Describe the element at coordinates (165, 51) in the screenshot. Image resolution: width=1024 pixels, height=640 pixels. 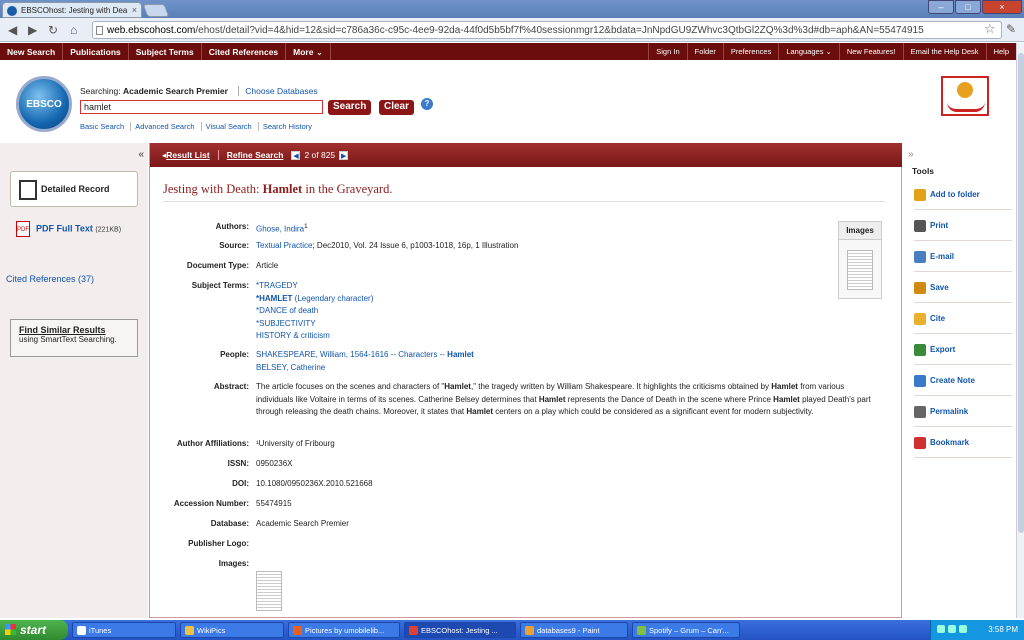
I see `nav-subject-terms: Subject Terms` at that location.